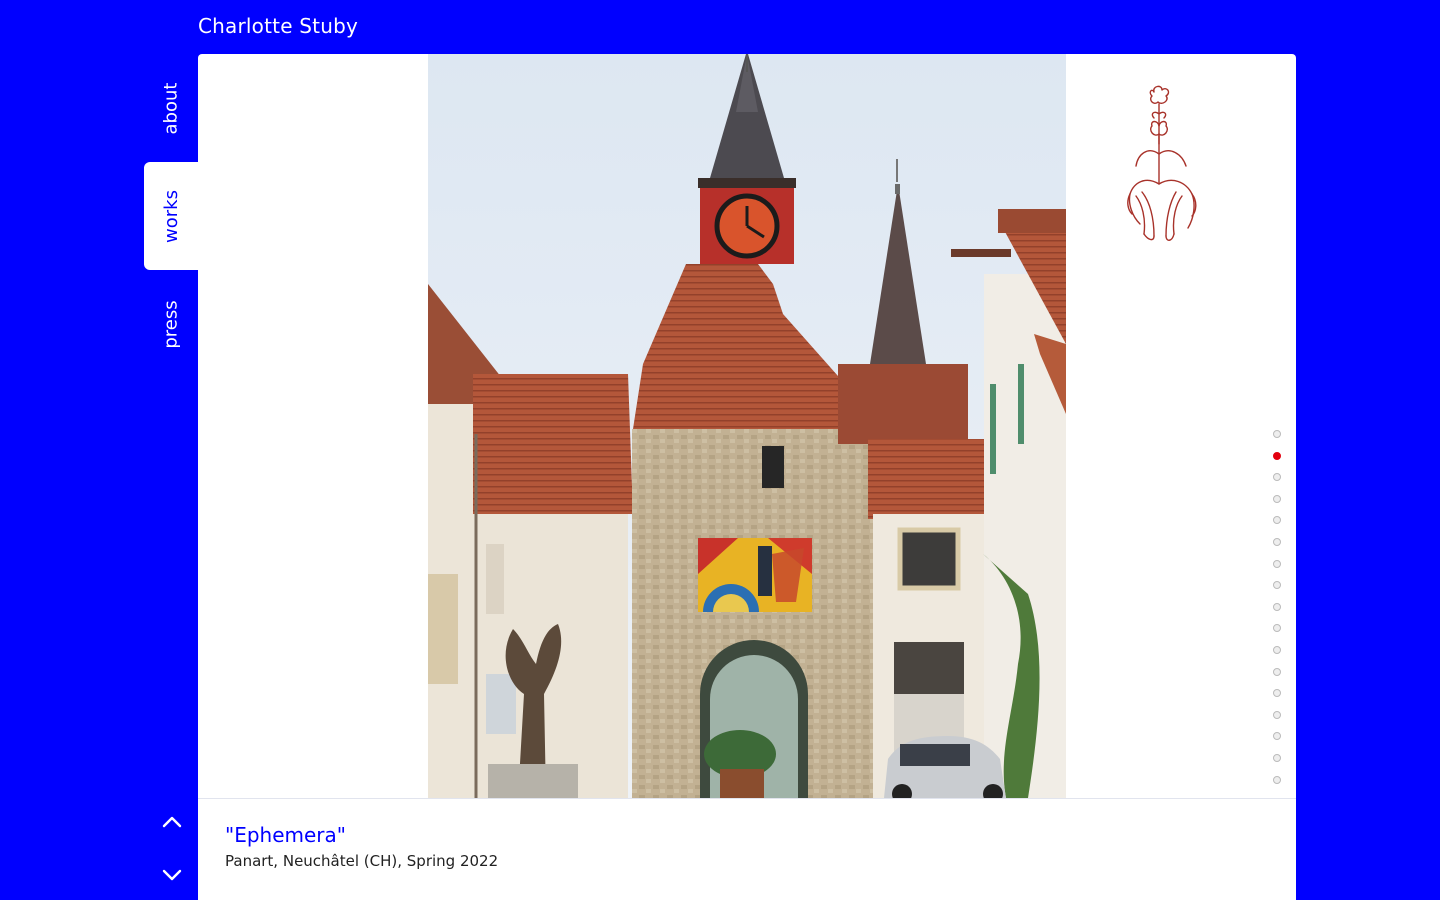 This screenshot has height=900, width=1440. What do you see at coordinates (1278, 613) in the screenshot?
I see `slide-indicator` at bounding box center [1278, 613].